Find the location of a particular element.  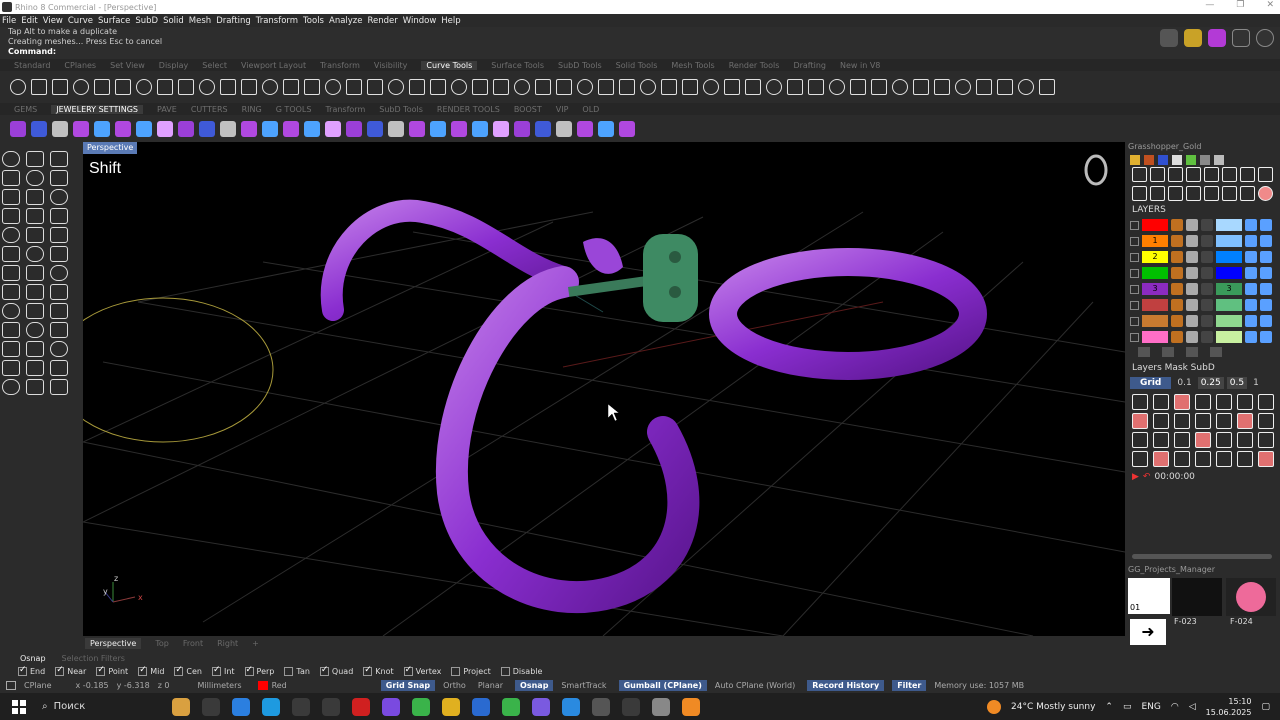

layer-checkbox is located at coordinates (1134, 337).